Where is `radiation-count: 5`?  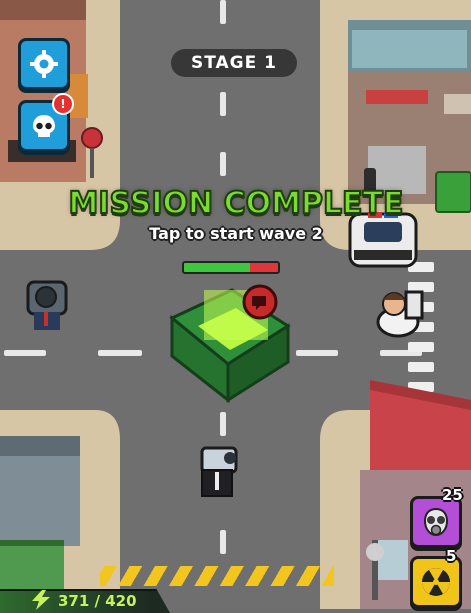
radiation-count: 5 is located at coordinates (451, 556).